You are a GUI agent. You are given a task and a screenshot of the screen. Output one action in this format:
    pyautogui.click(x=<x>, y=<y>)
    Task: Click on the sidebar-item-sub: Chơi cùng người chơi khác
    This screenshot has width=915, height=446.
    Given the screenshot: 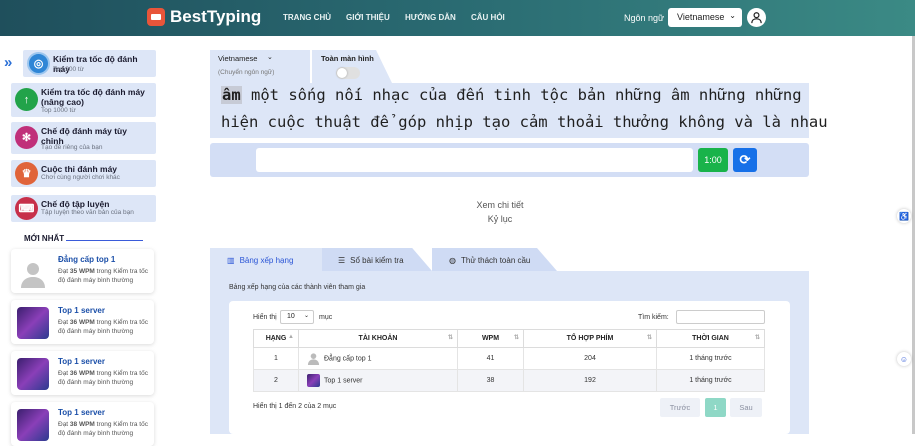 What is the action you would take?
    pyautogui.click(x=80, y=177)
    